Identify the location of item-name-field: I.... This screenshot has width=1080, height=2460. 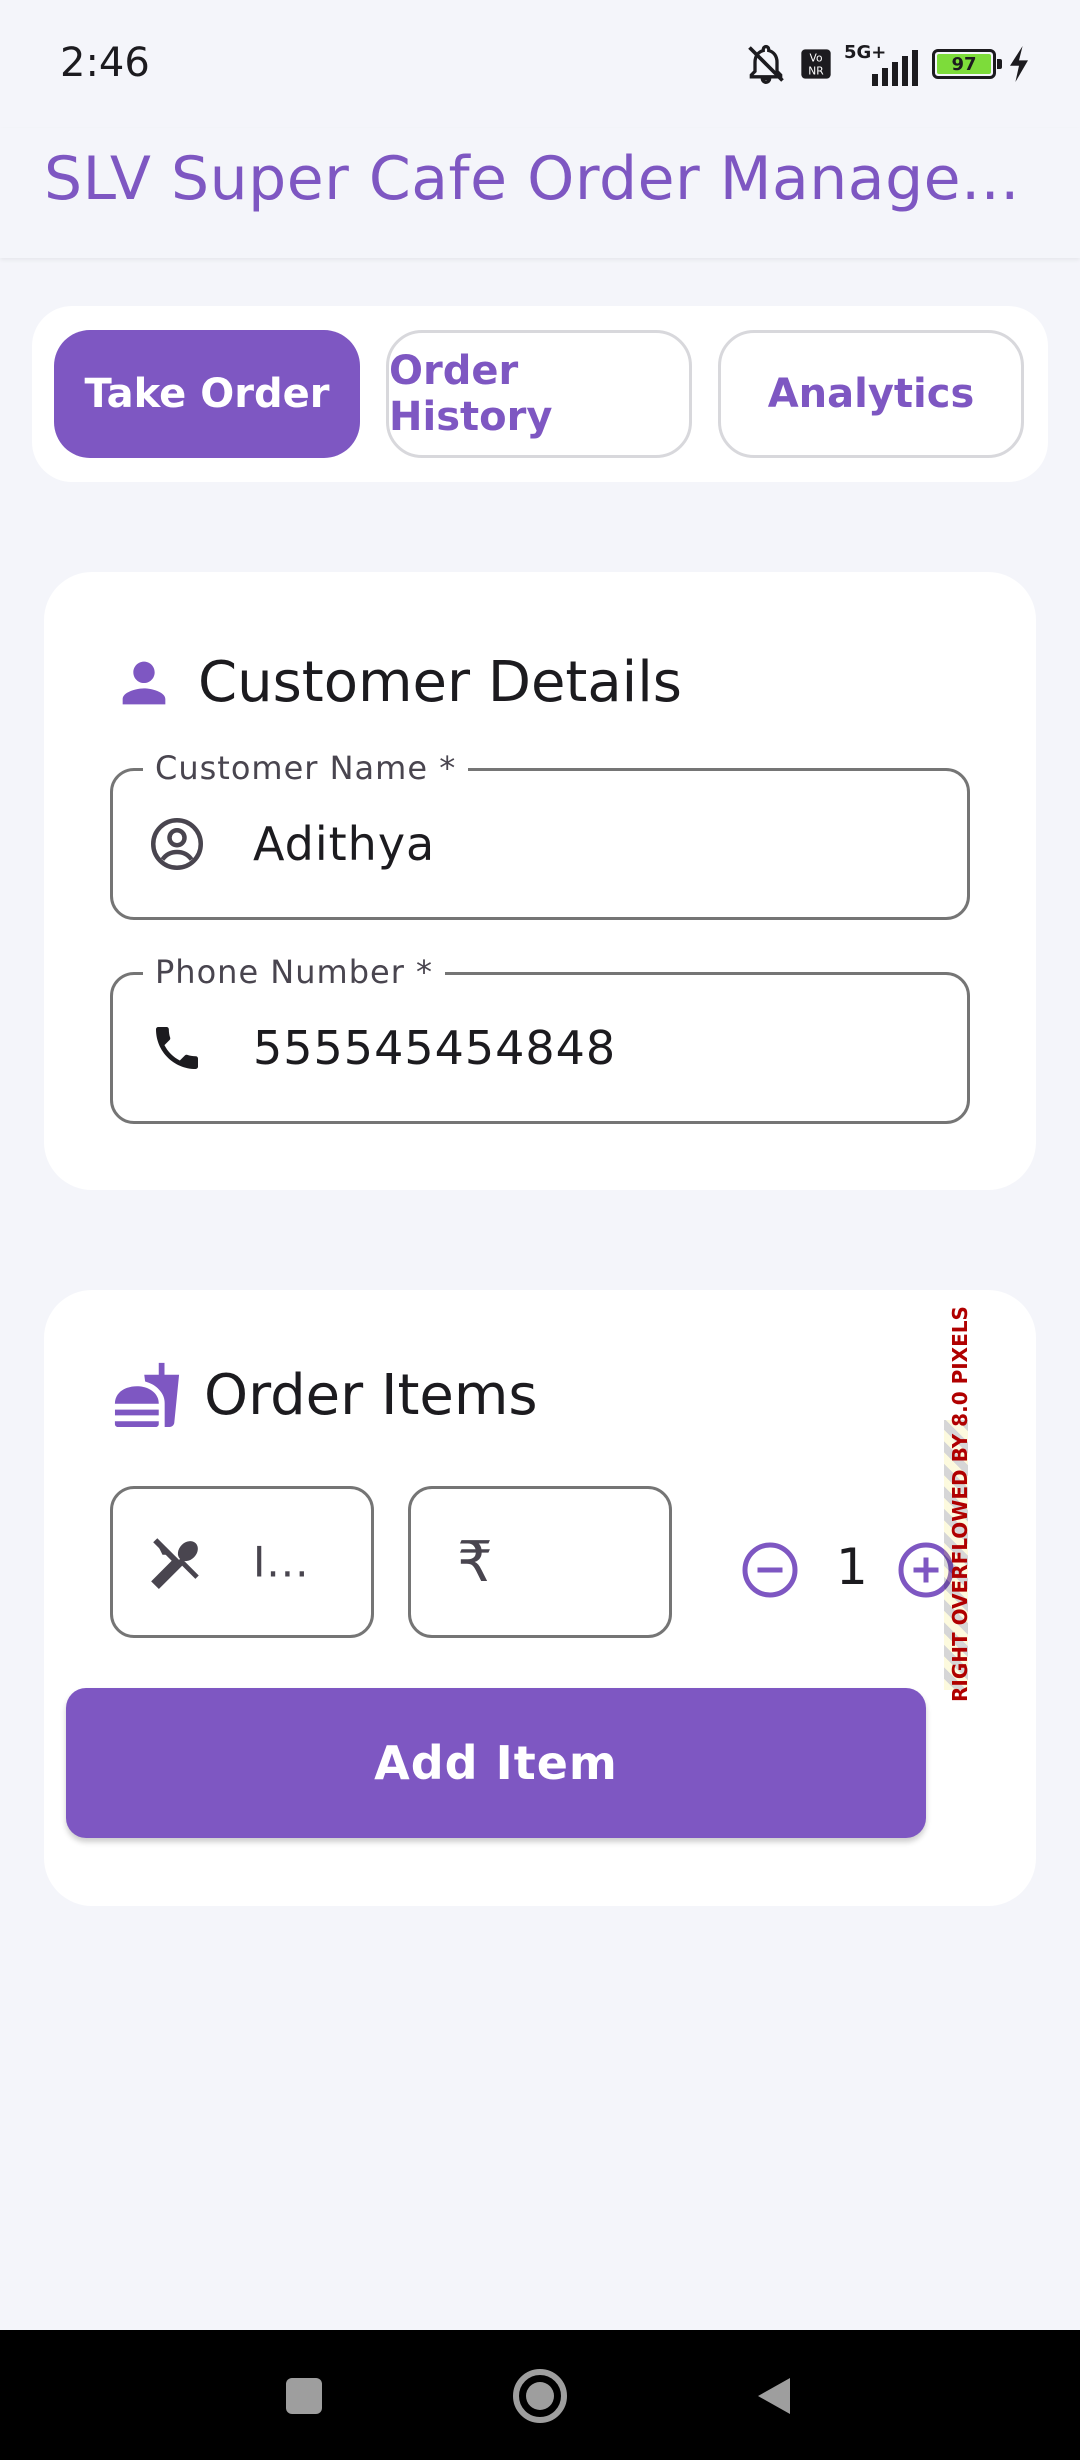
(242, 1562).